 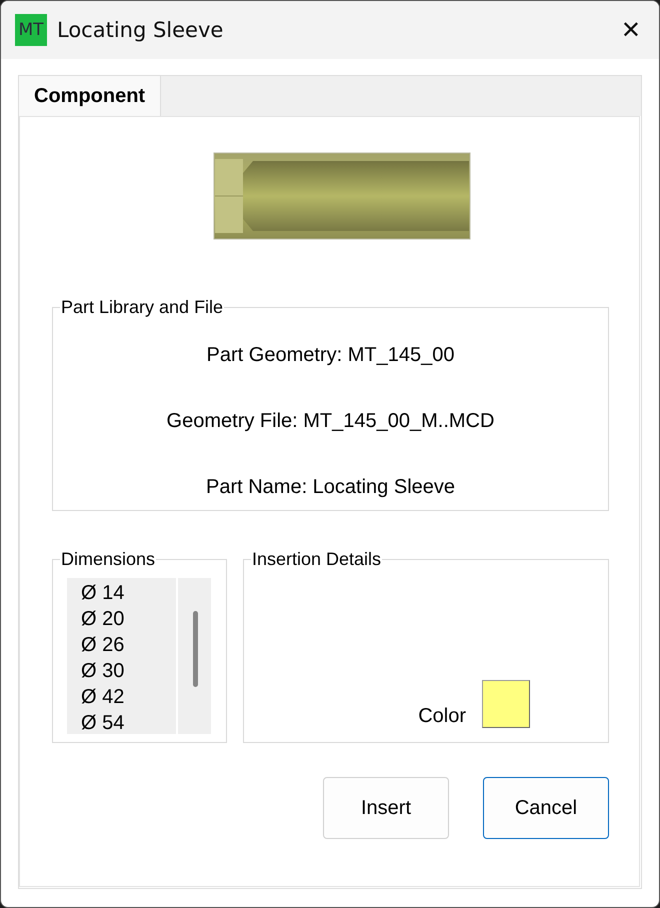 What do you see at coordinates (121, 619) in the screenshot?
I see `list-item: Ø 20` at bounding box center [121, 619].